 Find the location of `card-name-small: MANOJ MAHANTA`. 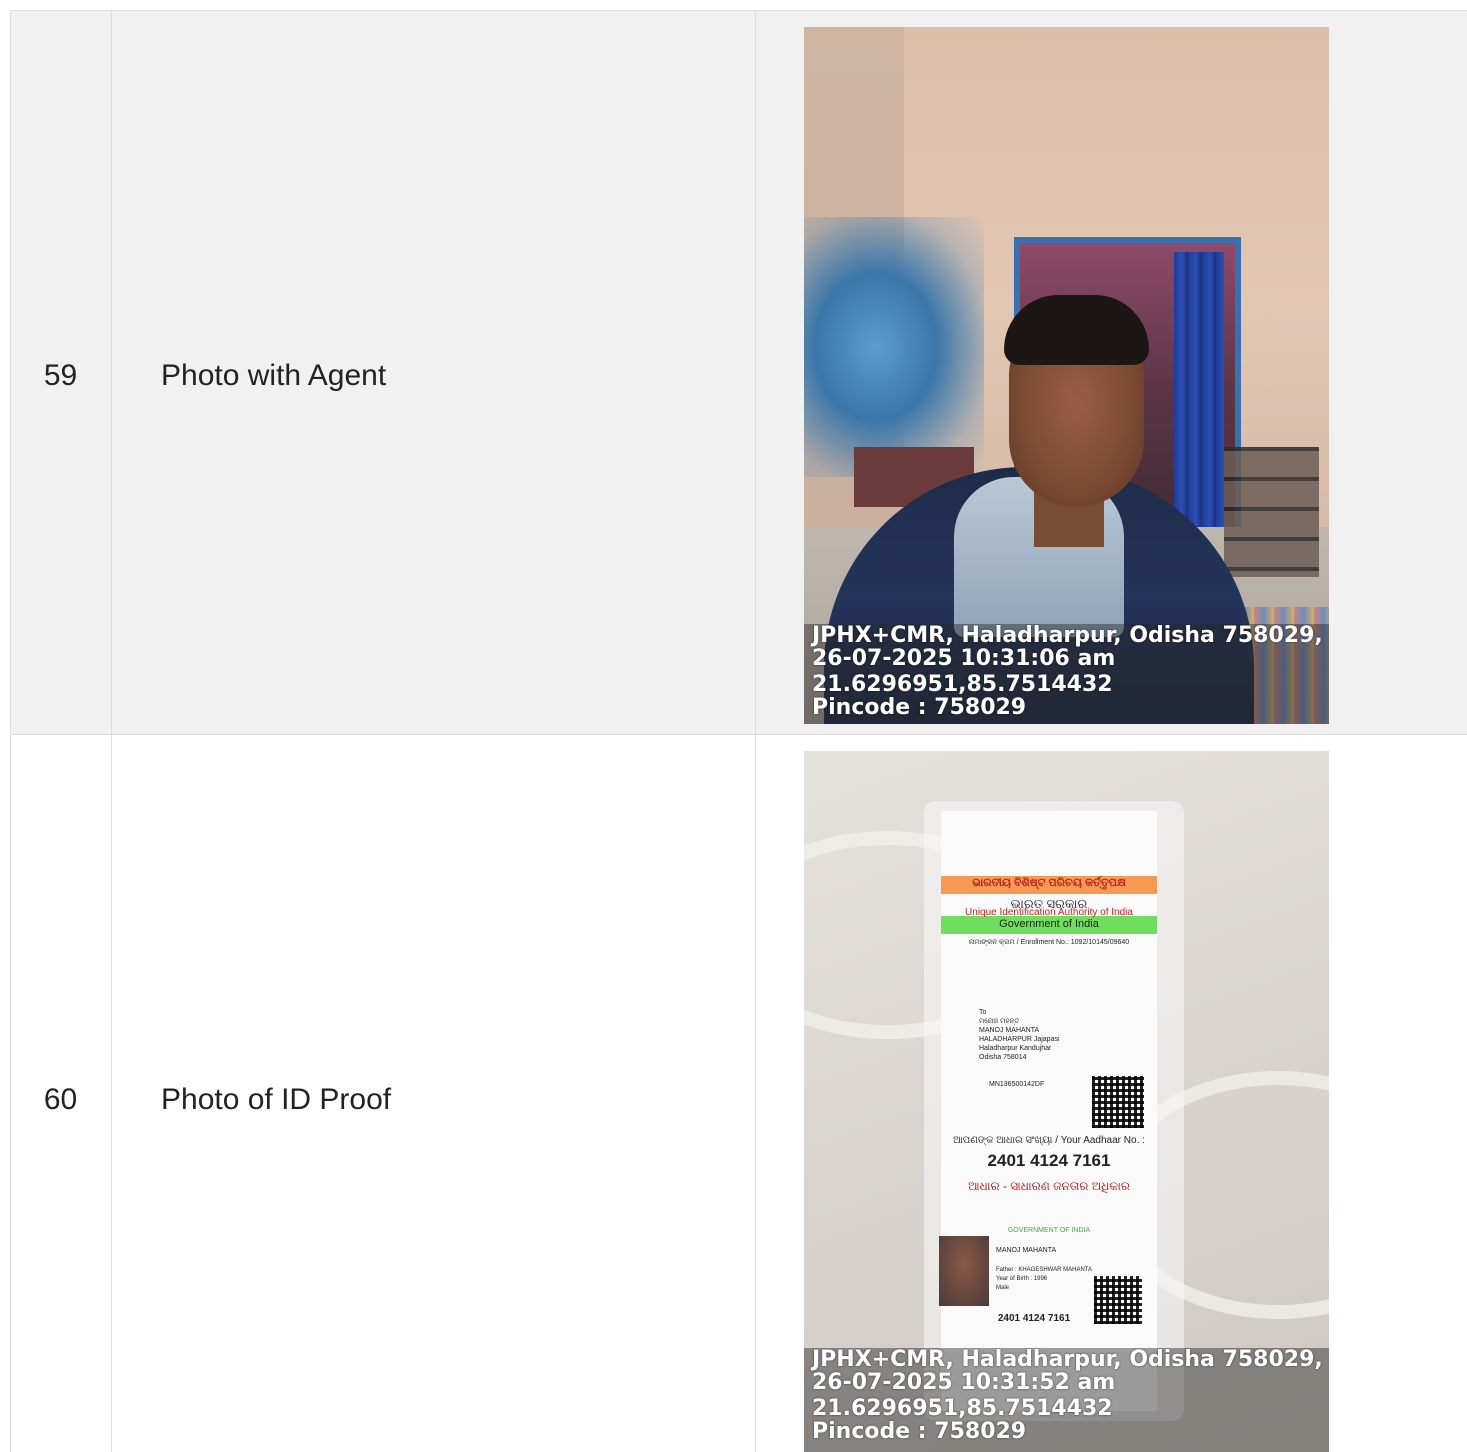

card-name-small: MANOJ MAHANTA is located at coordinates (1026, 1250).